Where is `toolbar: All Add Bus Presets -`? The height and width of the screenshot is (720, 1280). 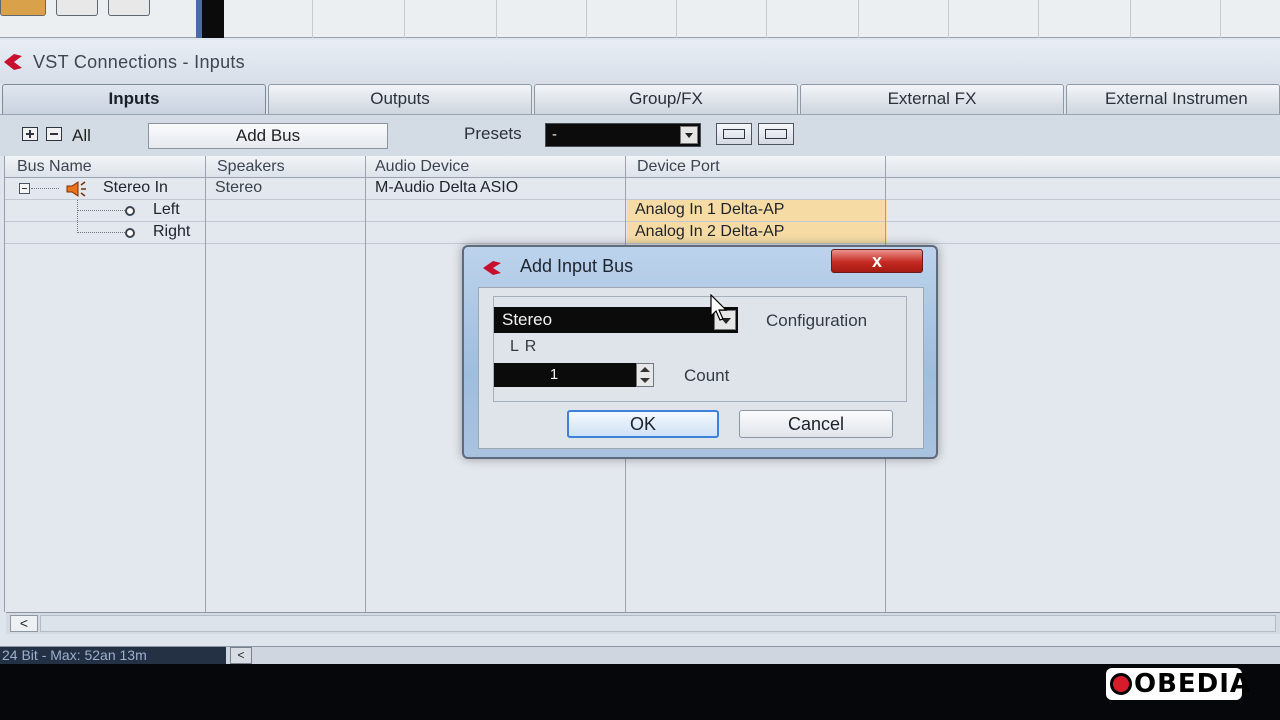 toolbar: All Add Bus Presets - is located at coordinates (640, 135).